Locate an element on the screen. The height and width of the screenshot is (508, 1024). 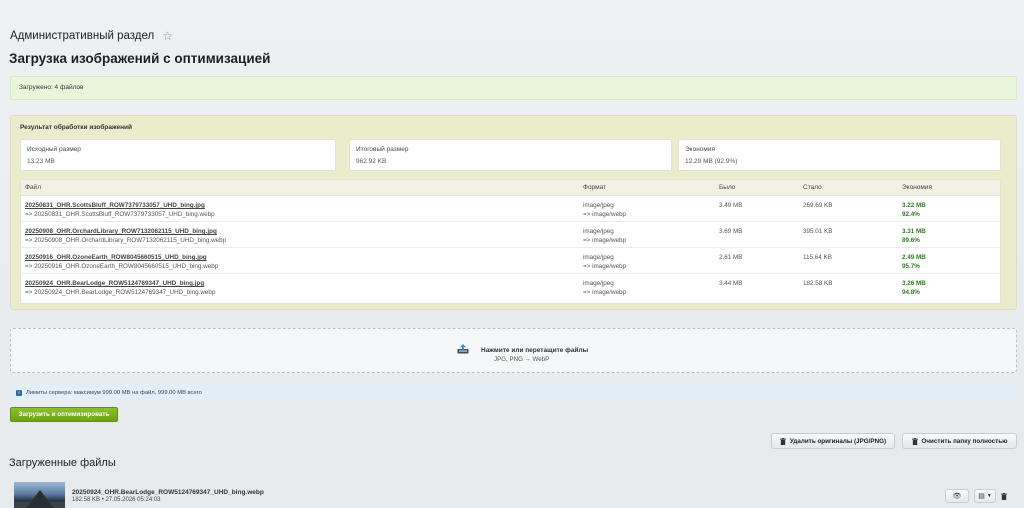
stat-original-size: Исходный размер 13.23 MB is located at coordinates (178, 155).